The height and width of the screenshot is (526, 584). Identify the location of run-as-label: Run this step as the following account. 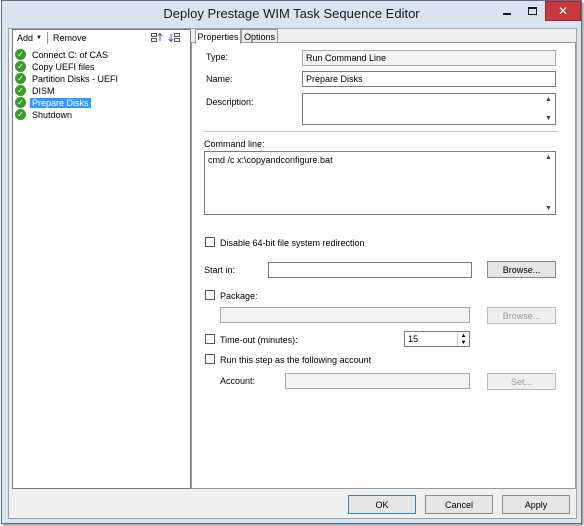
(296, 360).